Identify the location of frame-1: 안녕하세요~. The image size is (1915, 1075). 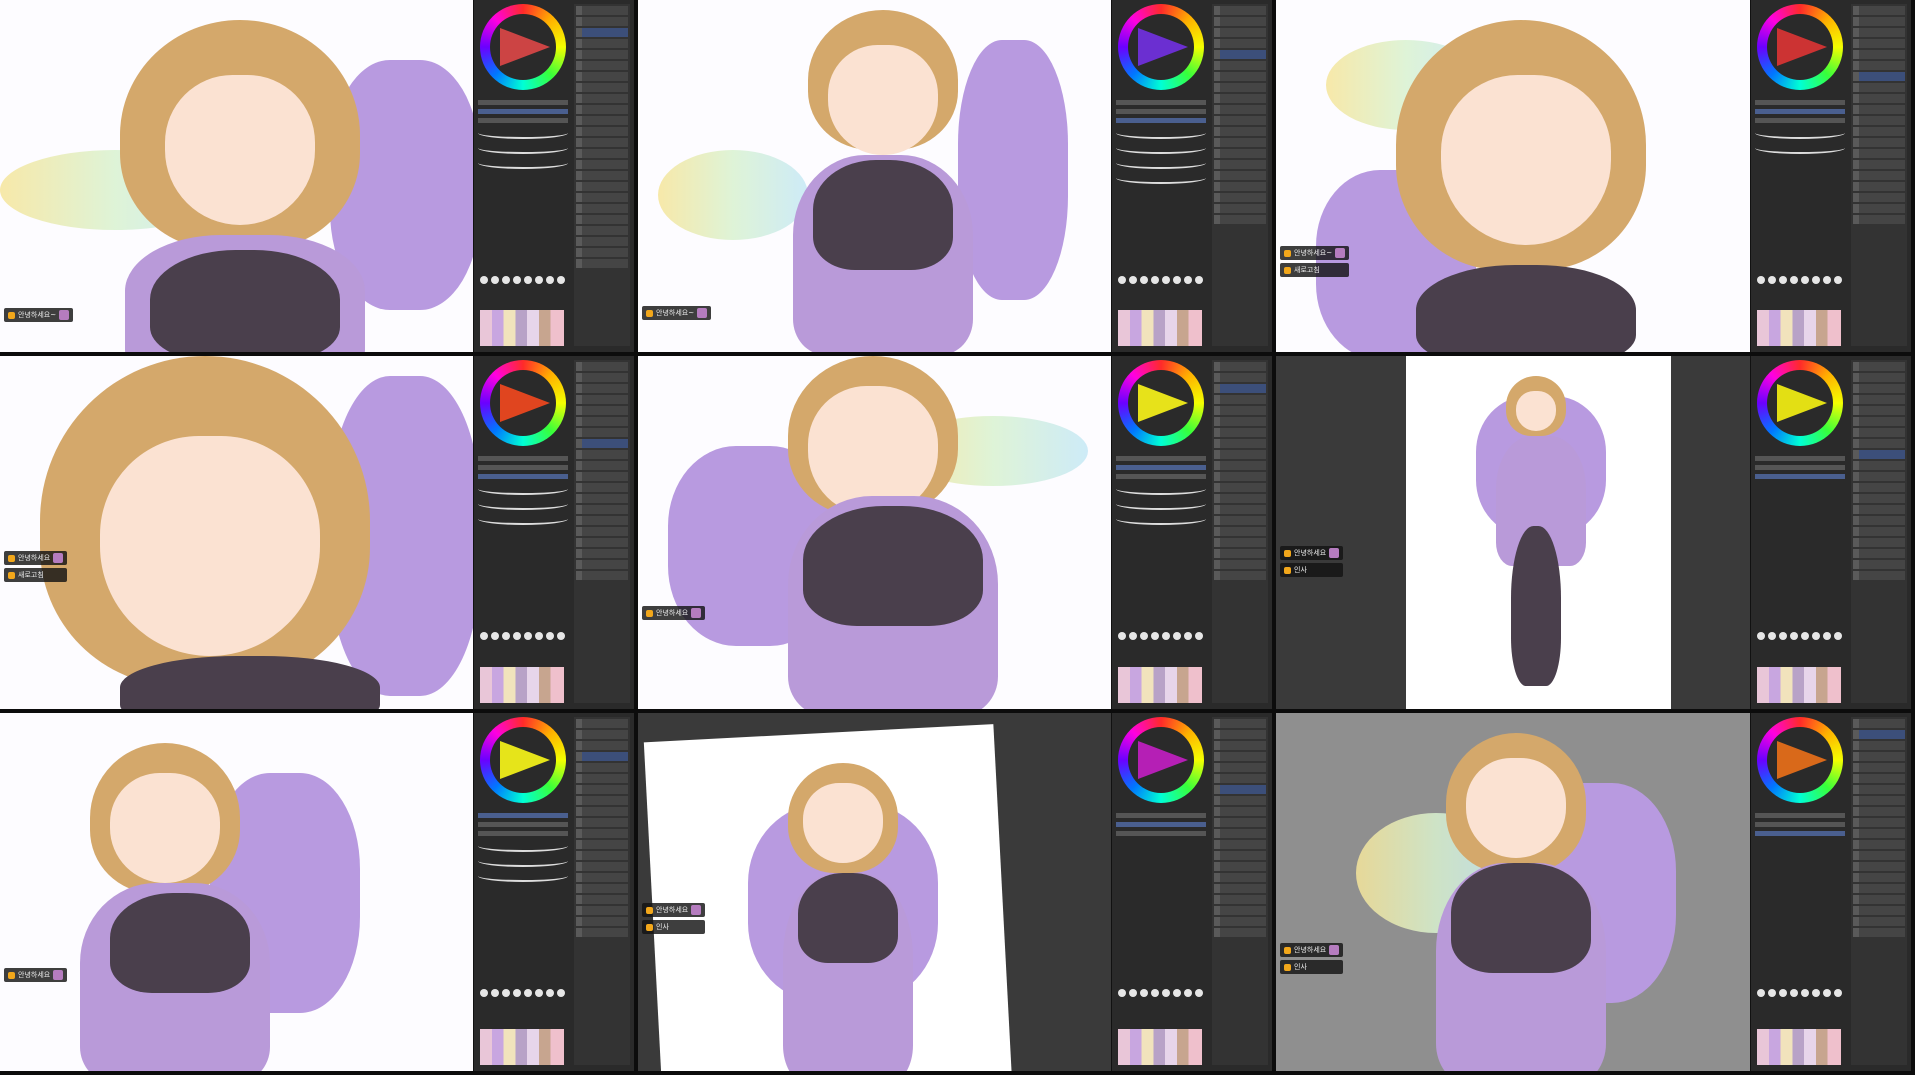
(319, 178).